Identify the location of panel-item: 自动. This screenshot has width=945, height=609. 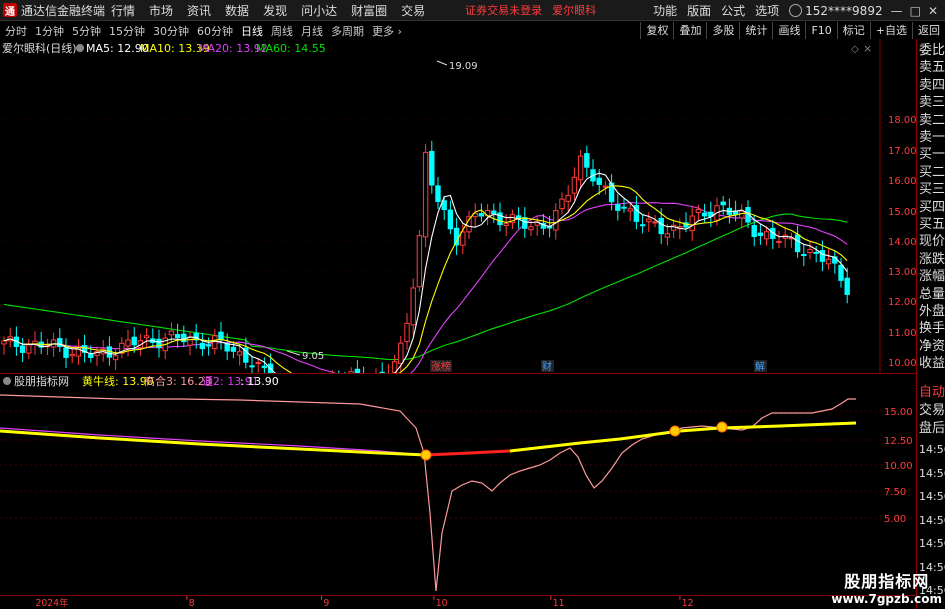
(932, 392).